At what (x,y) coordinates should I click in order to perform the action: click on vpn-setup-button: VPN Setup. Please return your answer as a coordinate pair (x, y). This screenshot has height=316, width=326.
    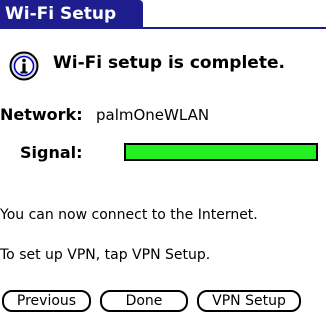
    Looking at the image, I should click on (249, 301).